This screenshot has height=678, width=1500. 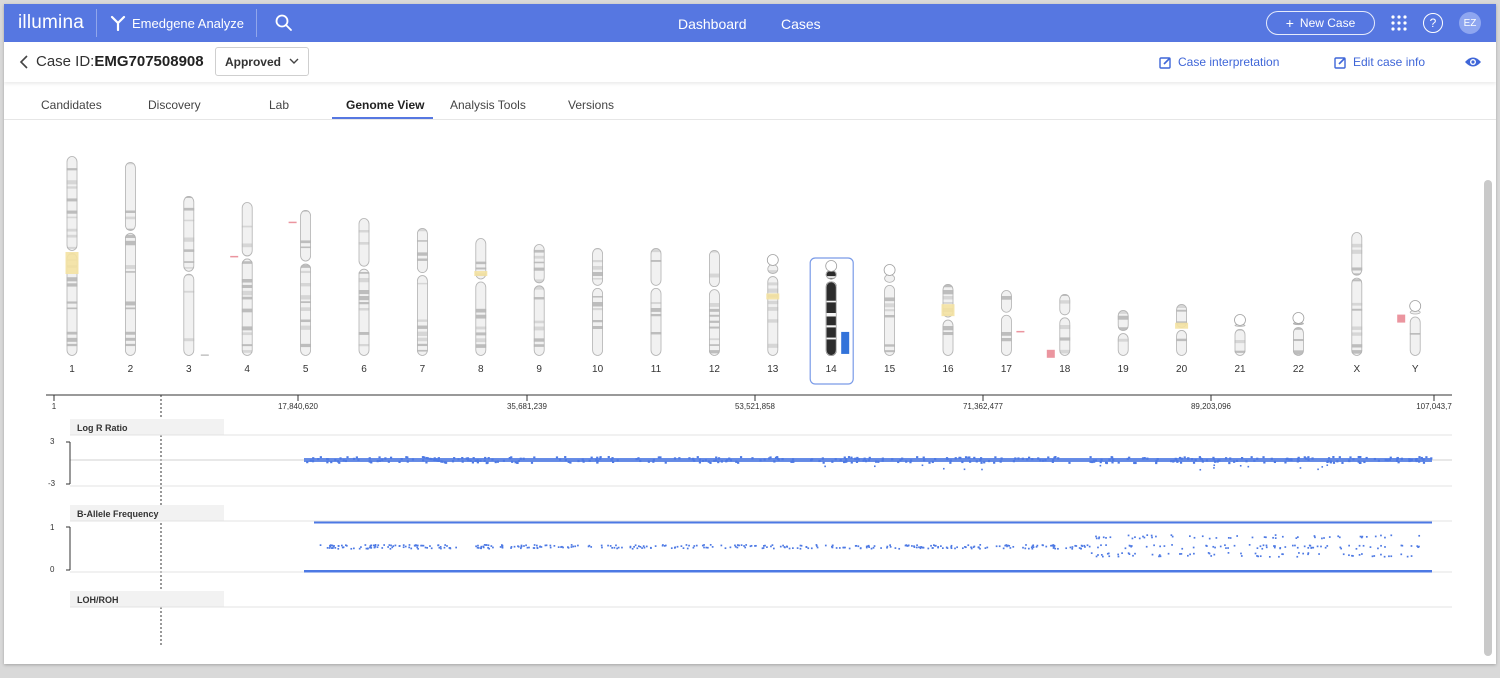 I want to click on help-icon: ?, so click(x=1433, y=23).